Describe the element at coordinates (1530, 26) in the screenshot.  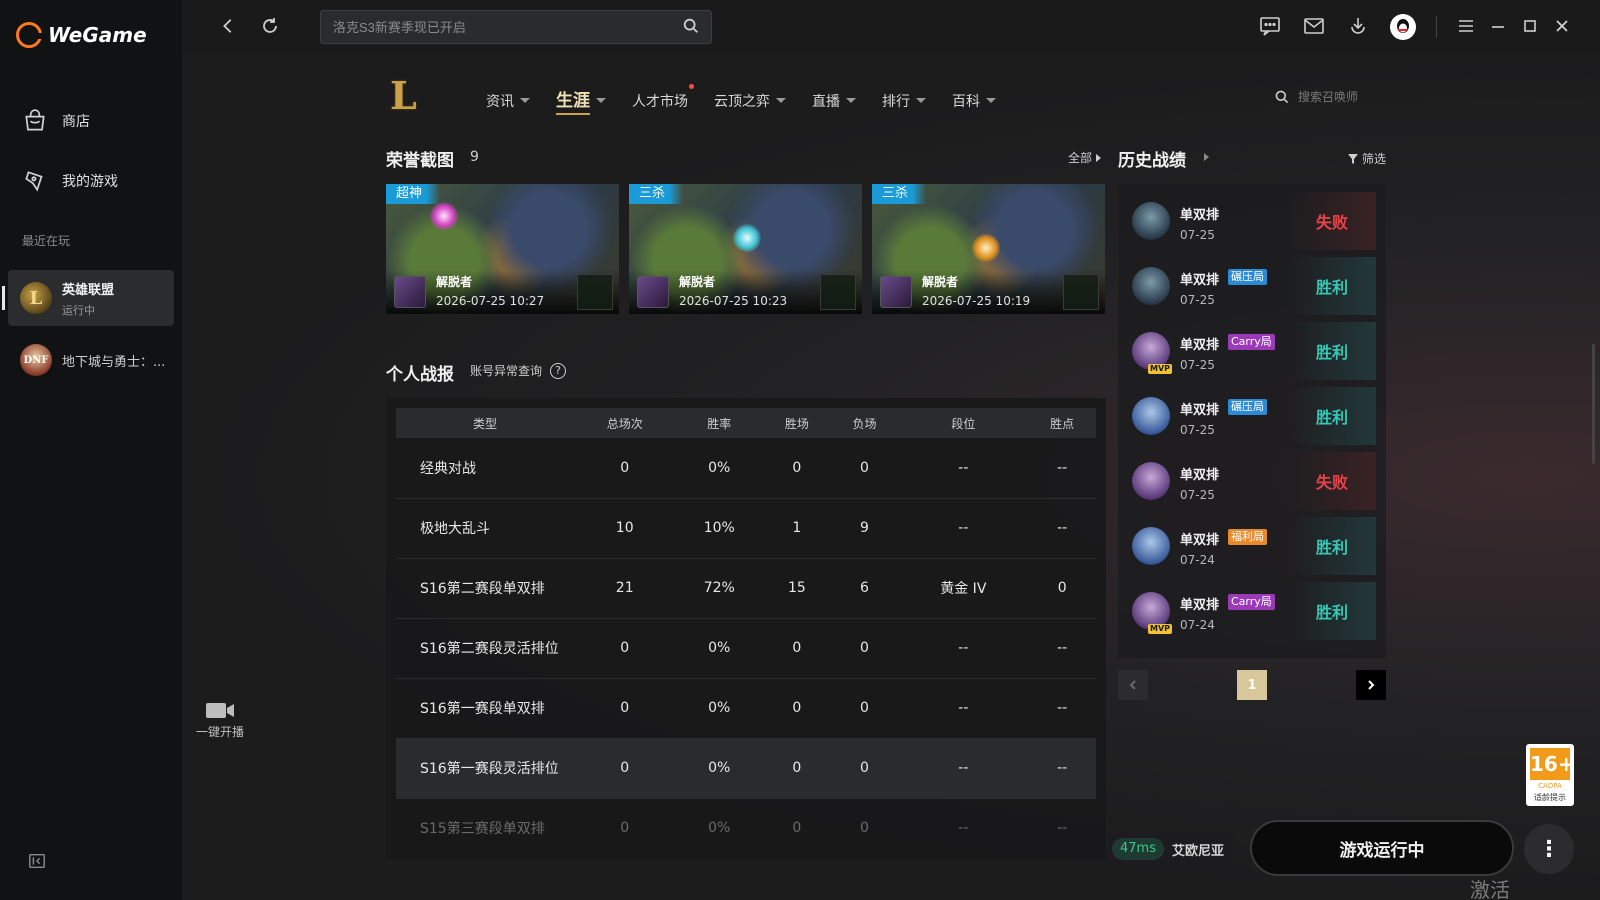
I see `maximize-button` at that location.